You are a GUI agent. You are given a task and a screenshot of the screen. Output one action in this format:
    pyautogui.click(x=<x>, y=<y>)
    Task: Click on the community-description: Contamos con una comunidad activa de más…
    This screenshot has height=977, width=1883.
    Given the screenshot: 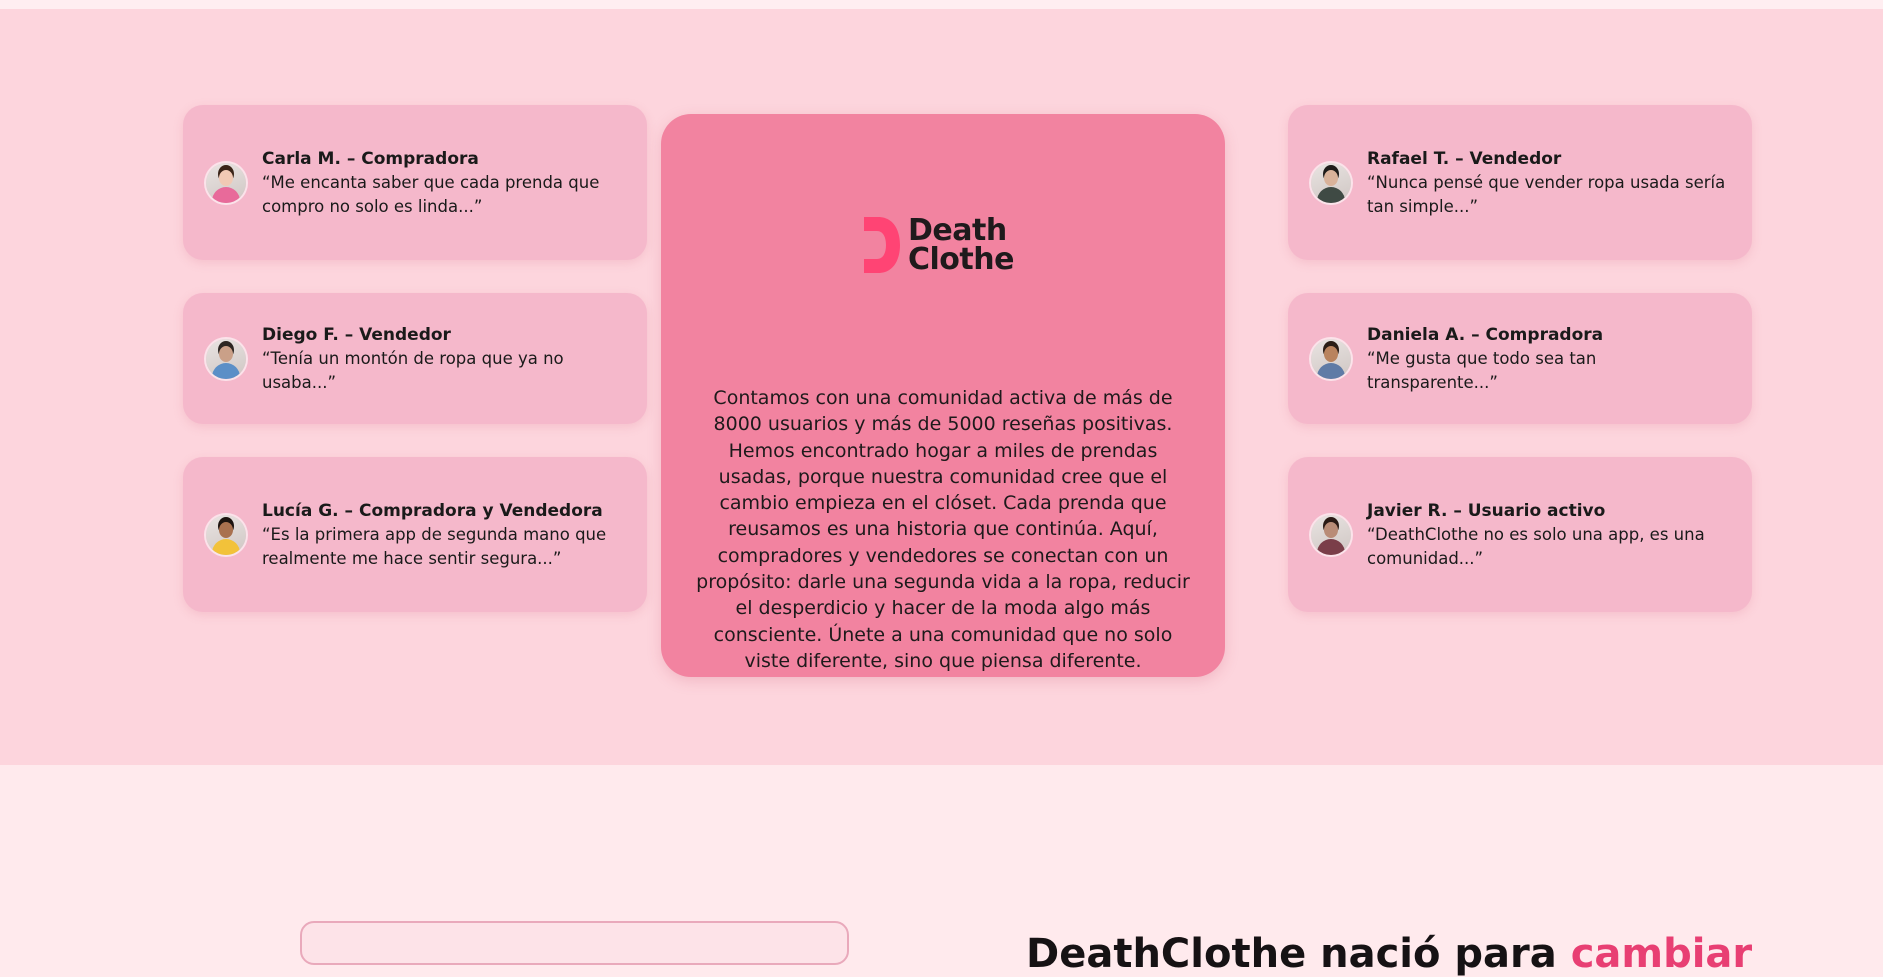 What is the action you would take?
    pyautogui.click(x=943, y=529)
    